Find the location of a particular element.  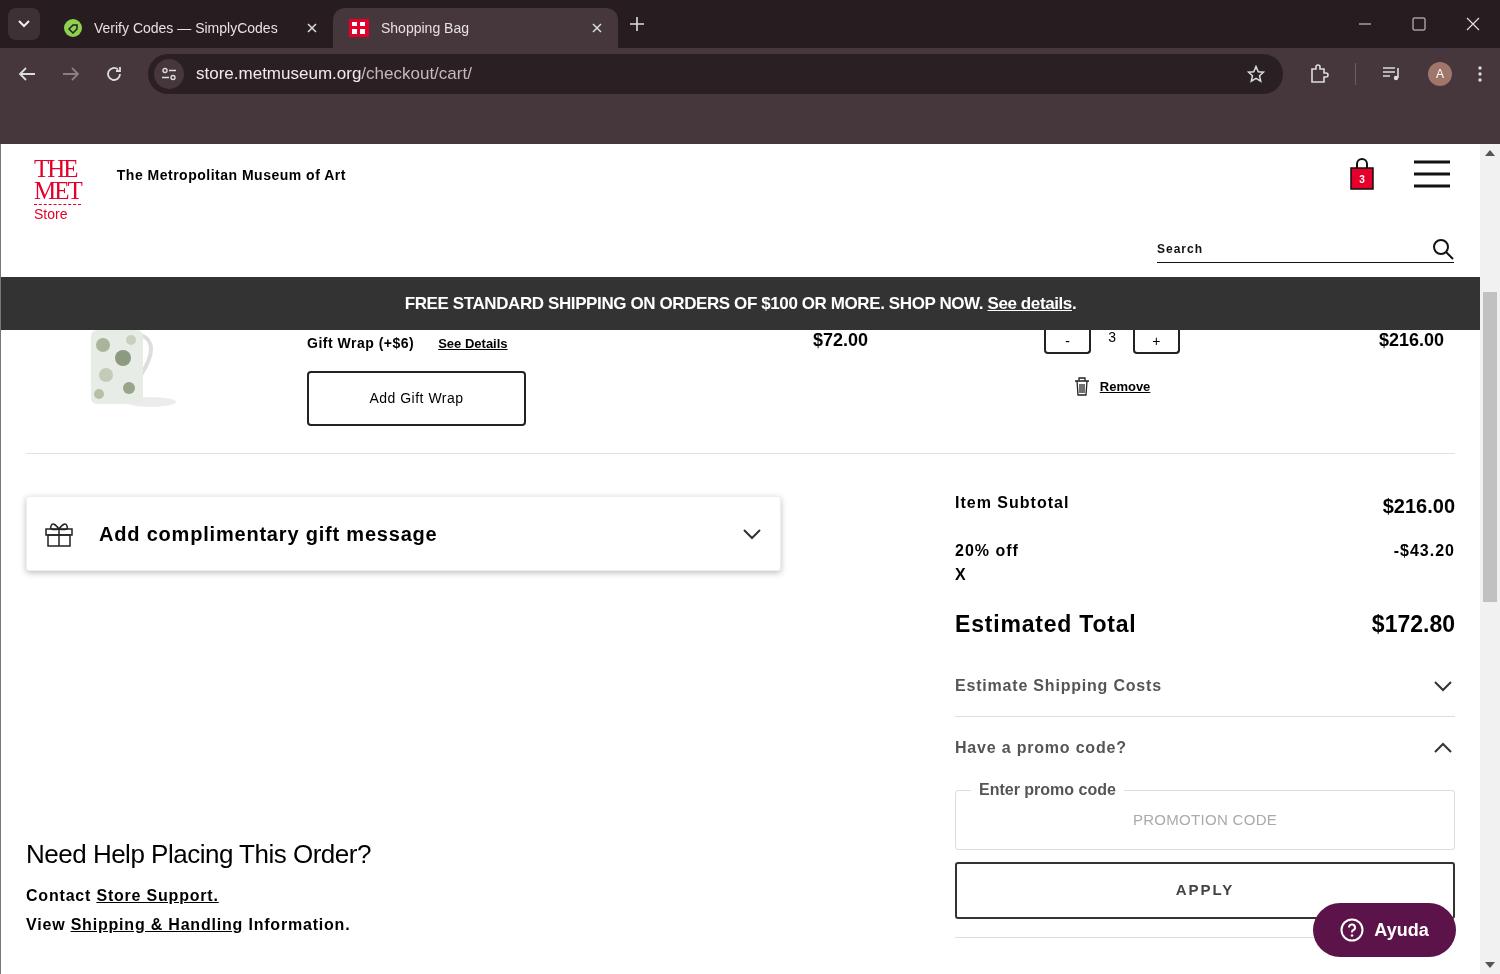

total-value: $172.80 is located at coordinates (1413, 624).